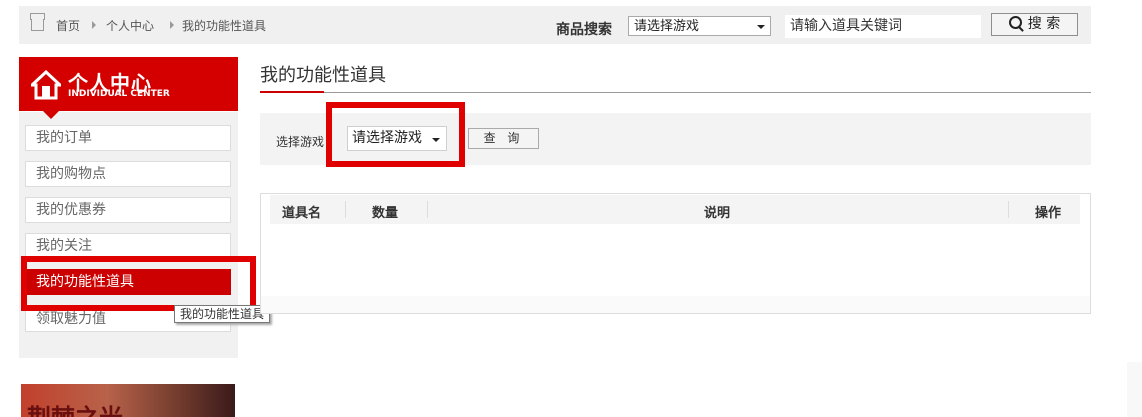  What do you see at coordinates (503, 138) in the screenshot?
I see `query-button: 查 询` at bounding box center [503, 138].